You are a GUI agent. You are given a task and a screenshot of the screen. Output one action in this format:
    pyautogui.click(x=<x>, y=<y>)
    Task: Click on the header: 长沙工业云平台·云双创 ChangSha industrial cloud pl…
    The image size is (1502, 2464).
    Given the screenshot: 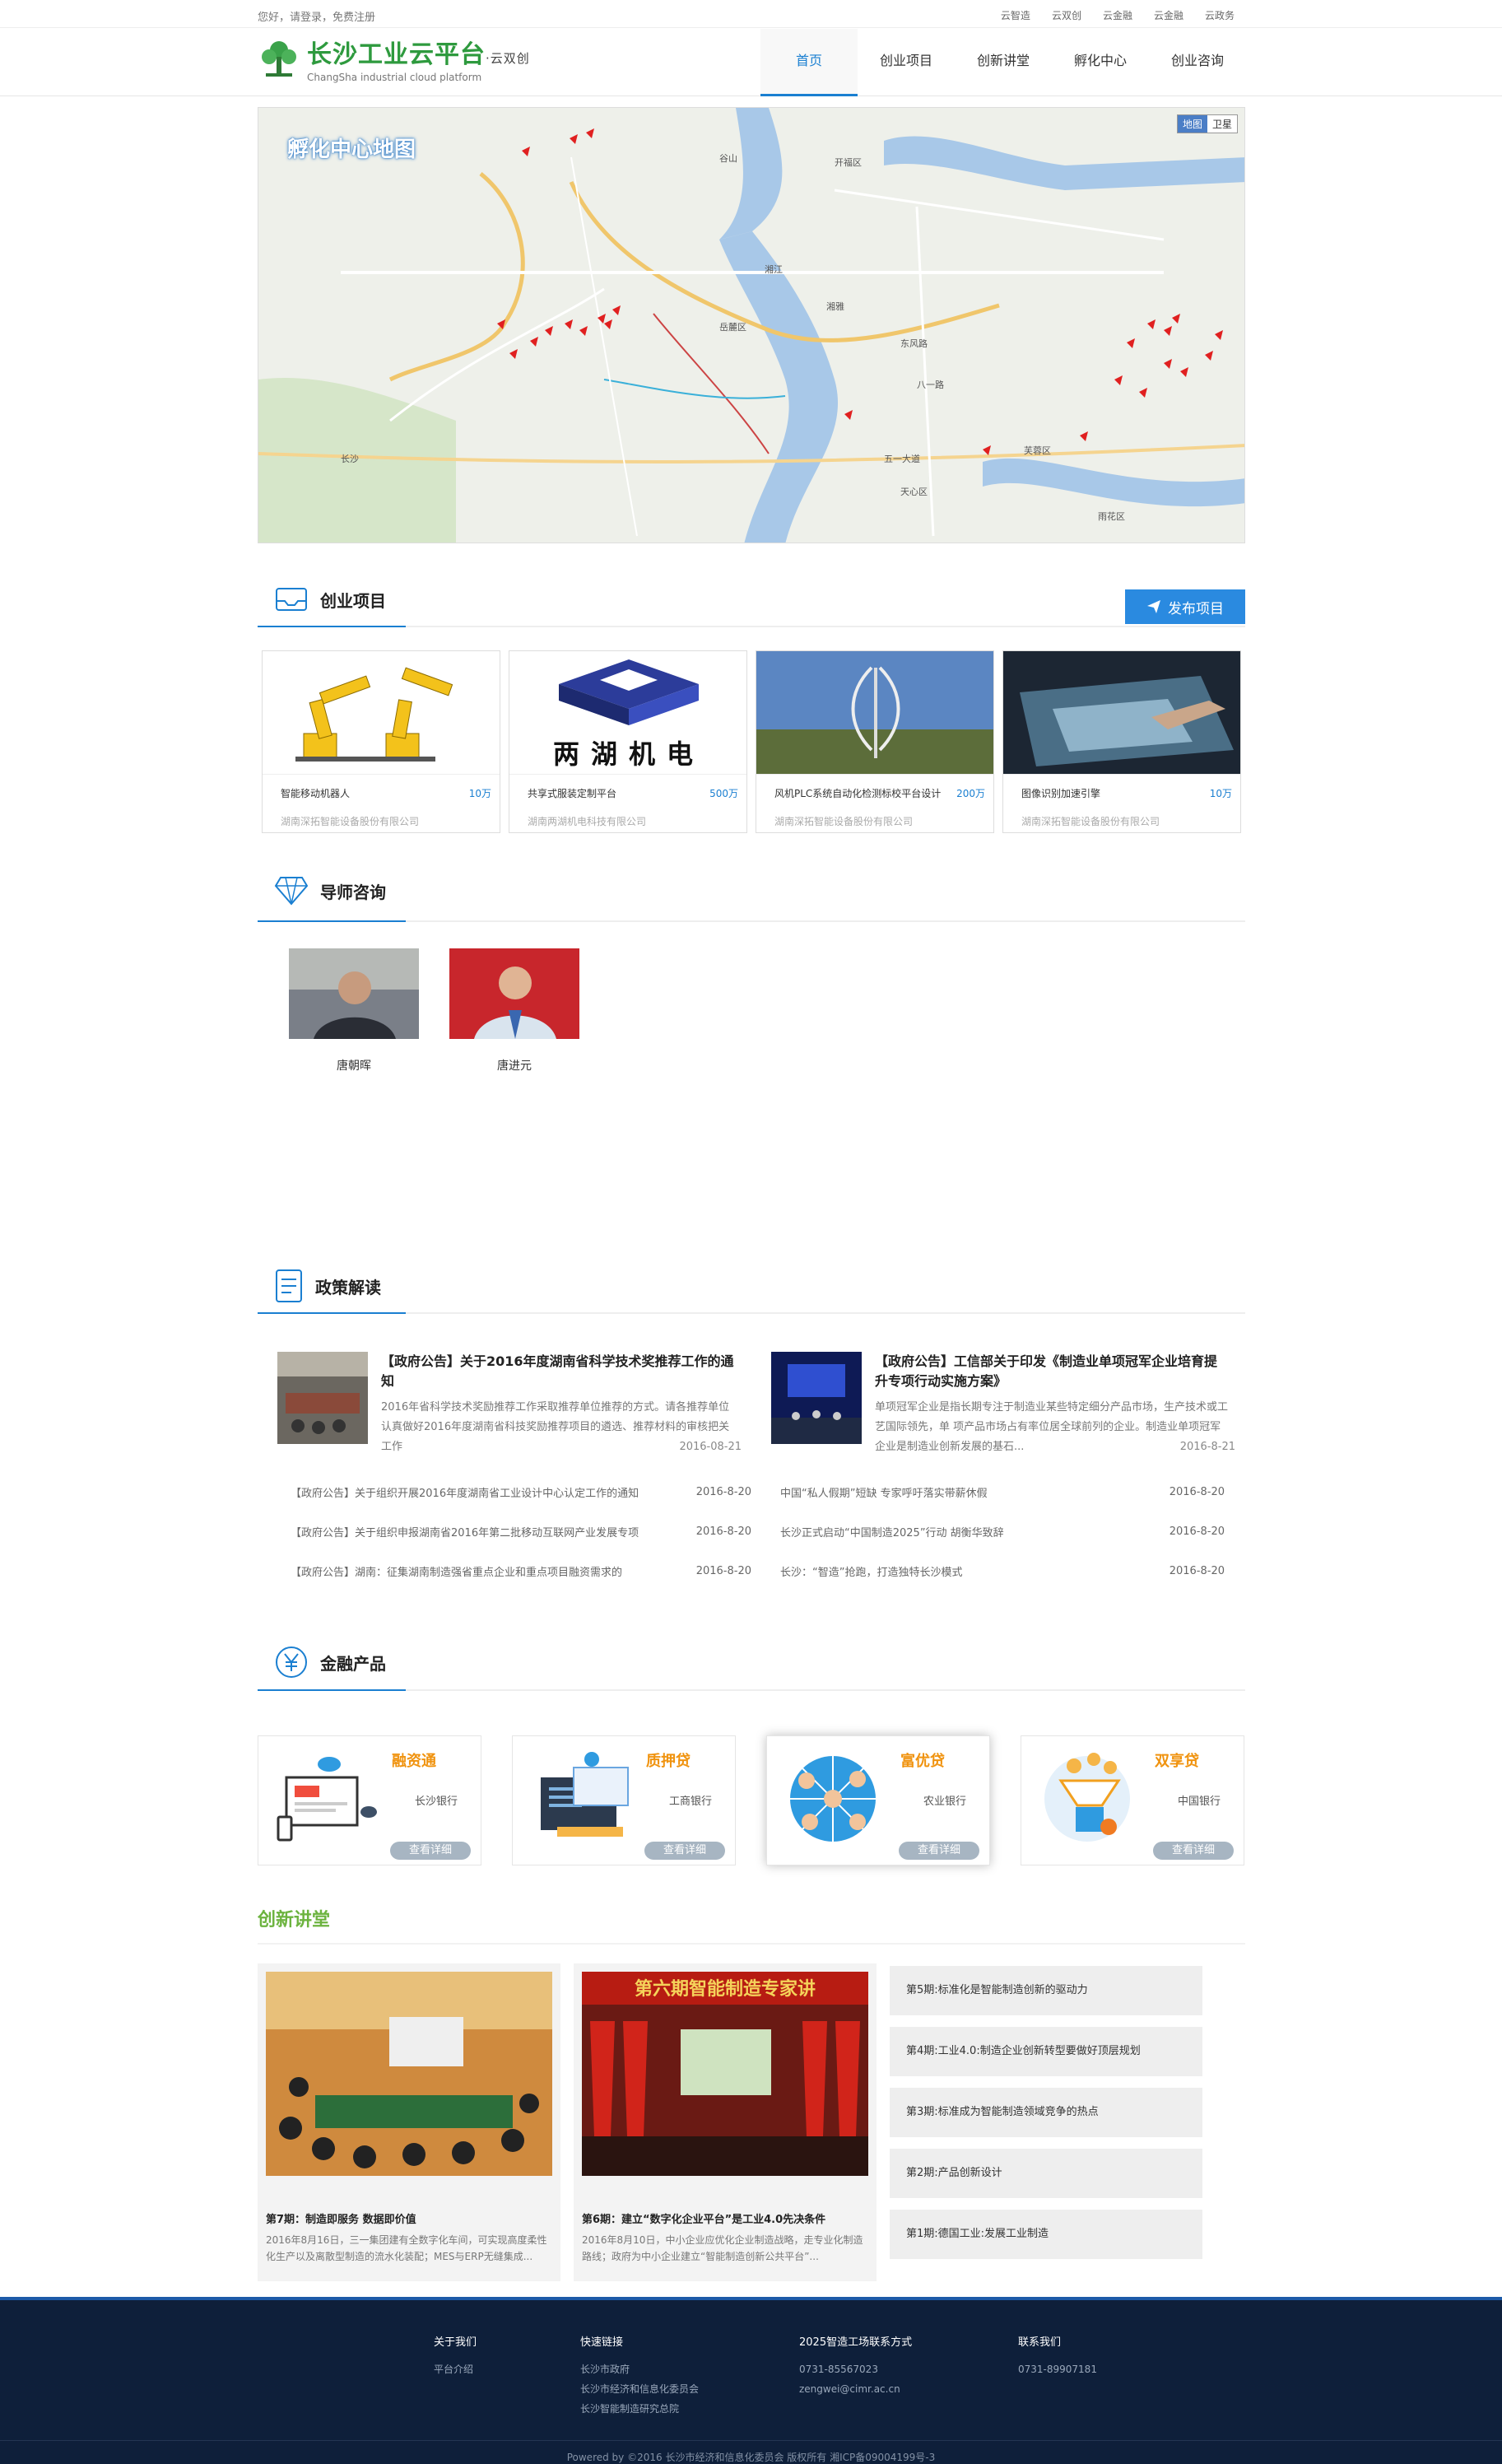 What is the action you would take?
    pyautogui.click(x=751, y=63)
    